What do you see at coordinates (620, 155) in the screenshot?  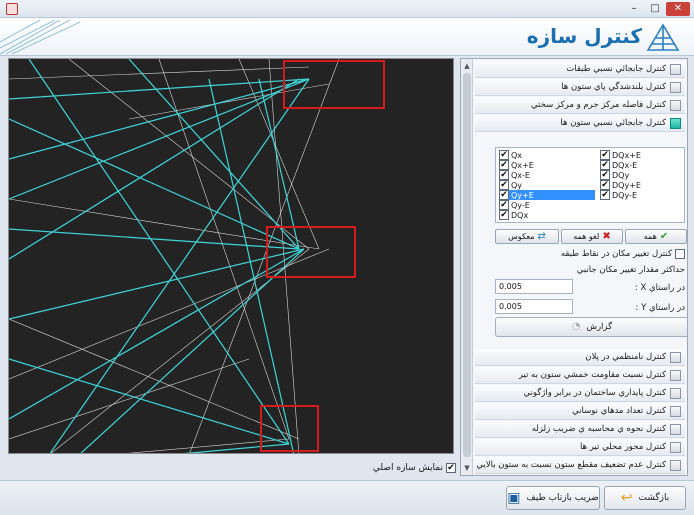 I see `combo-item: ✔ DQx+E` at bounding box center [620, 155].